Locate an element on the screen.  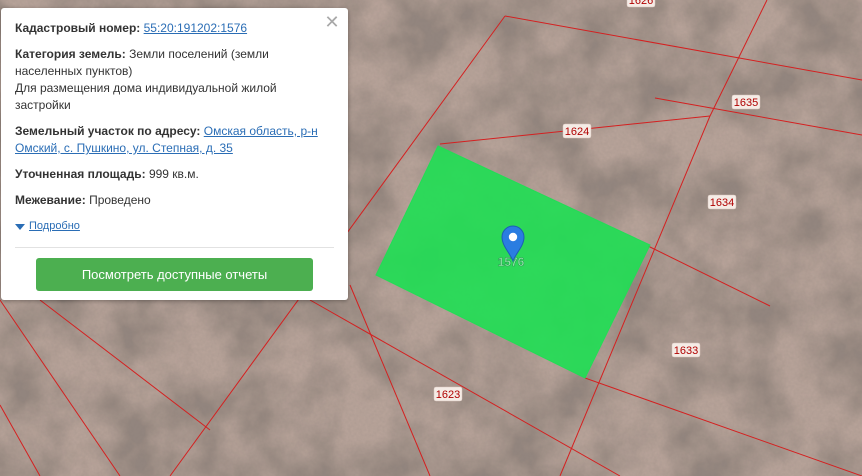
parcel-label-1633: 1633 is located at coordinates (686, 350).